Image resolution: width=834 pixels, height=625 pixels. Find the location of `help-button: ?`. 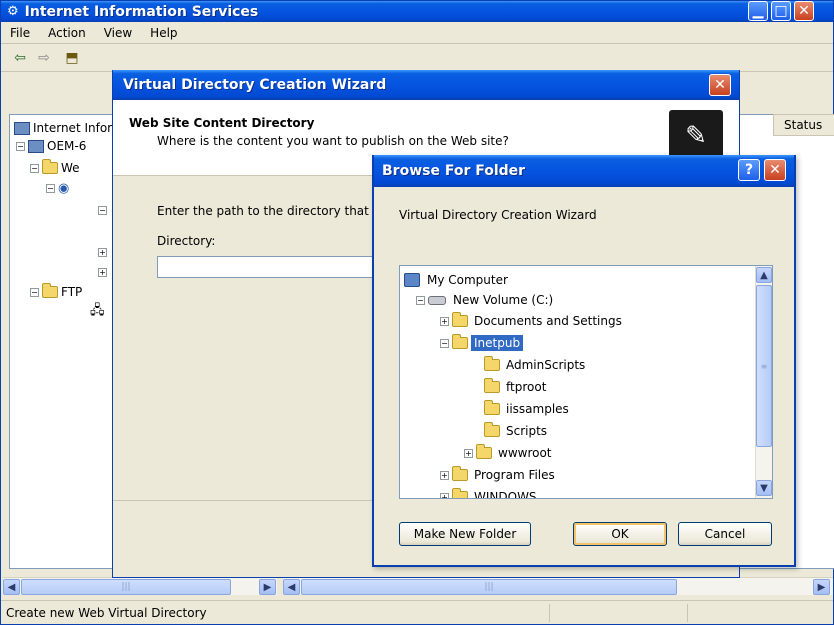

help-button: ? is located at coordinates (749, 170).